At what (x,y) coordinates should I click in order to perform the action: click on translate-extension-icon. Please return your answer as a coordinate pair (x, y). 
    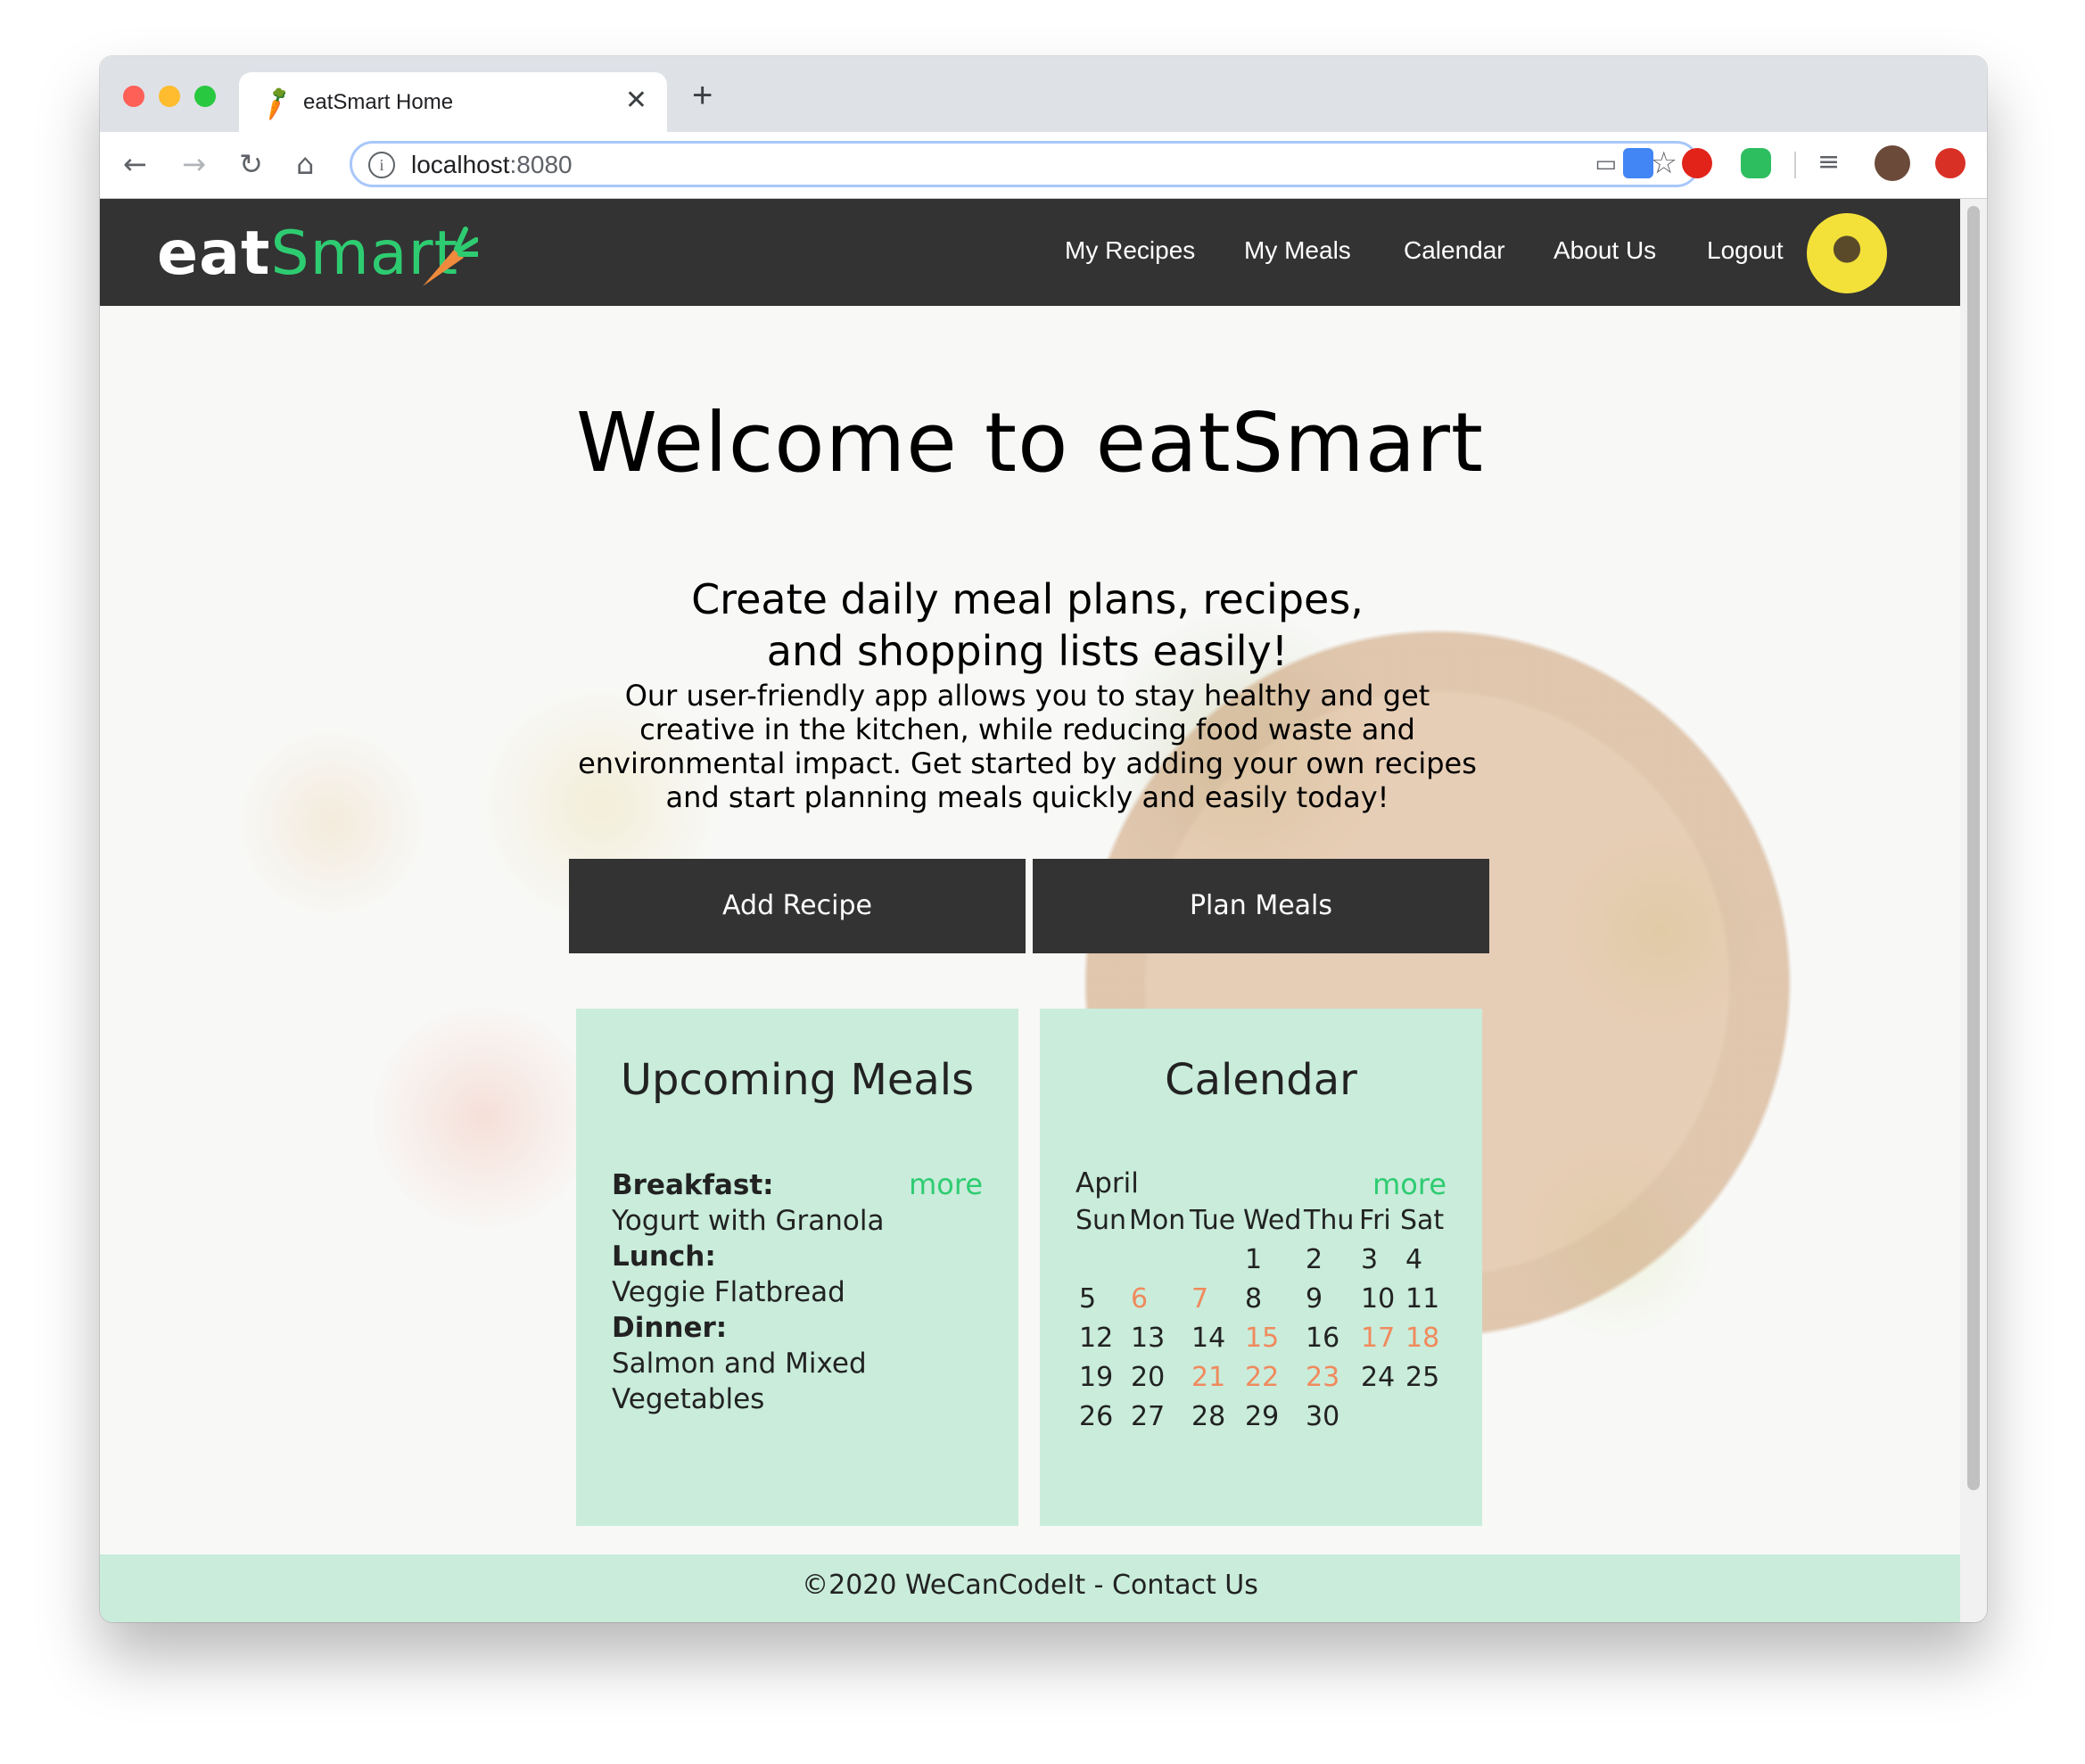
    Looking at the image, I should click on (1638, 163).